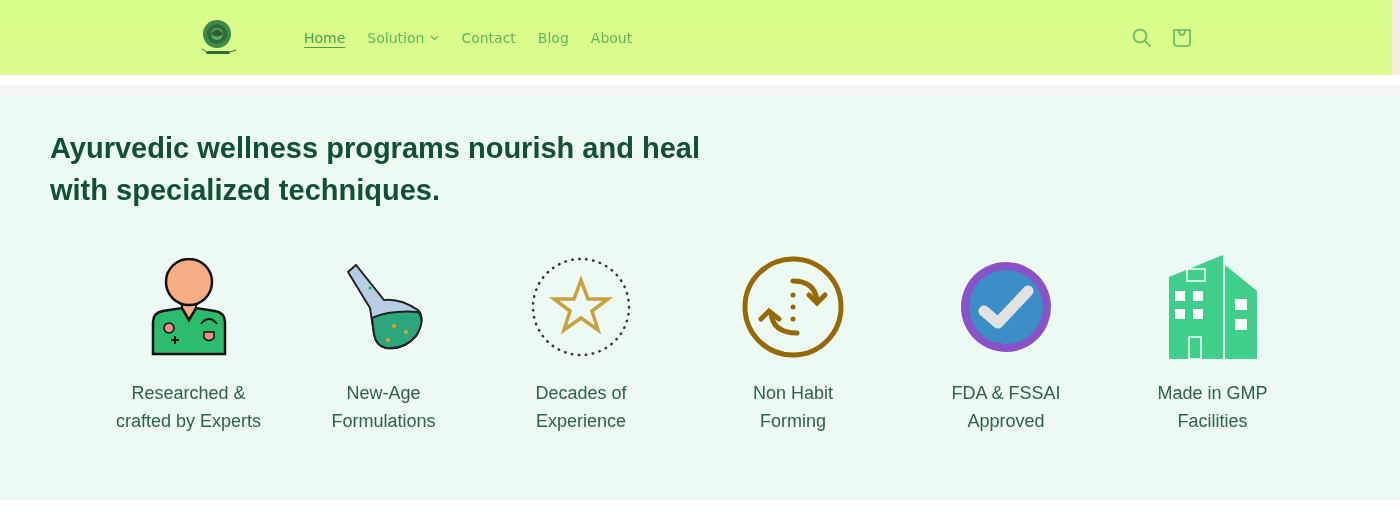 The width and height of the screenshot is (1400, 530). Describe the element at coordinates (488, 37) in the screenshot. I see `nav-link: Contact` at that location.